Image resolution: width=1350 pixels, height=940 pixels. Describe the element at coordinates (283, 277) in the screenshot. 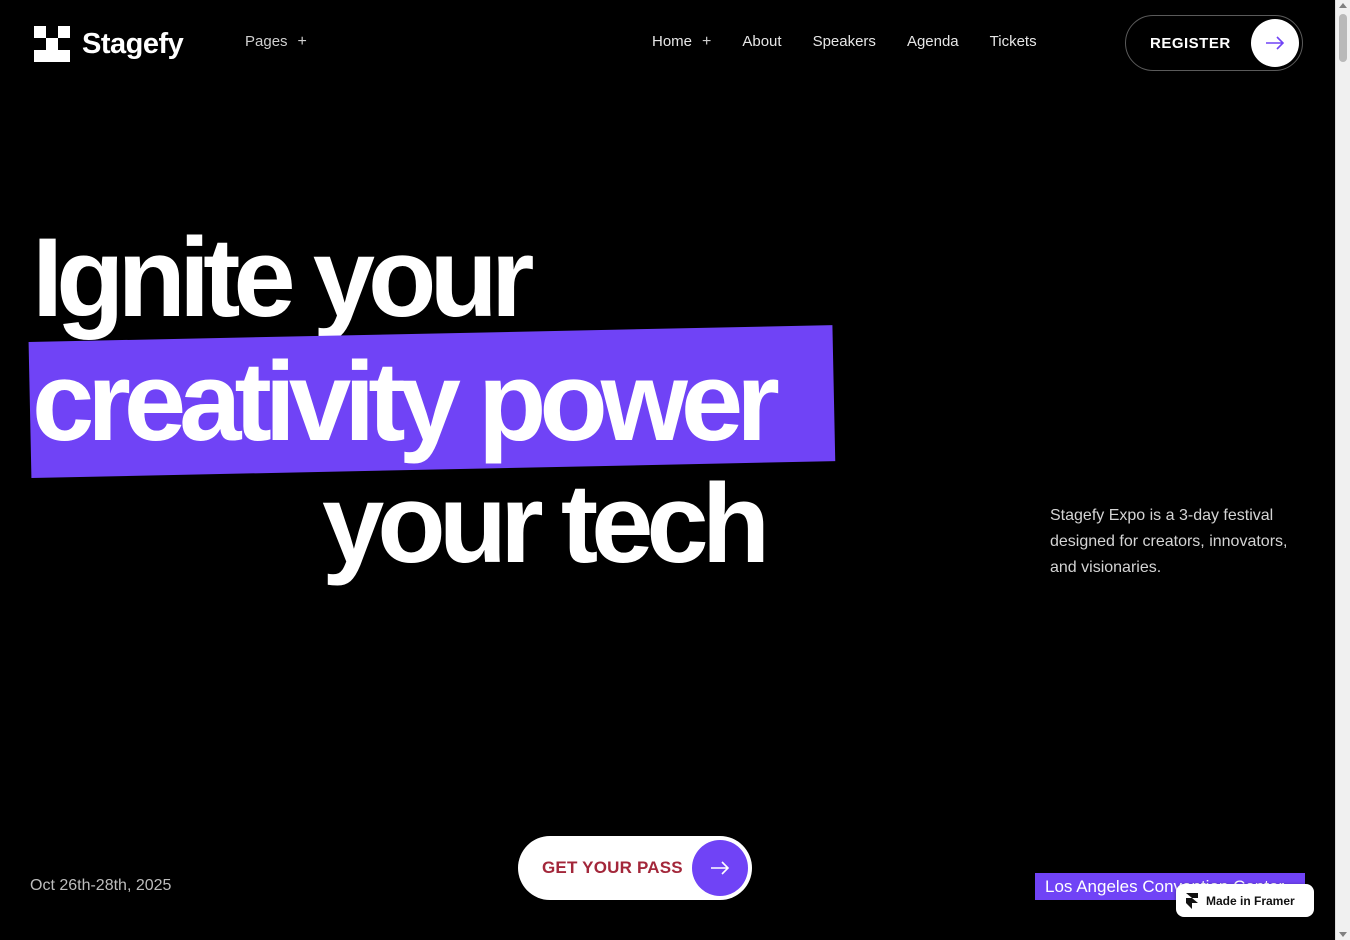

I see `hero-heading-line-1: Ignite your` at that location.